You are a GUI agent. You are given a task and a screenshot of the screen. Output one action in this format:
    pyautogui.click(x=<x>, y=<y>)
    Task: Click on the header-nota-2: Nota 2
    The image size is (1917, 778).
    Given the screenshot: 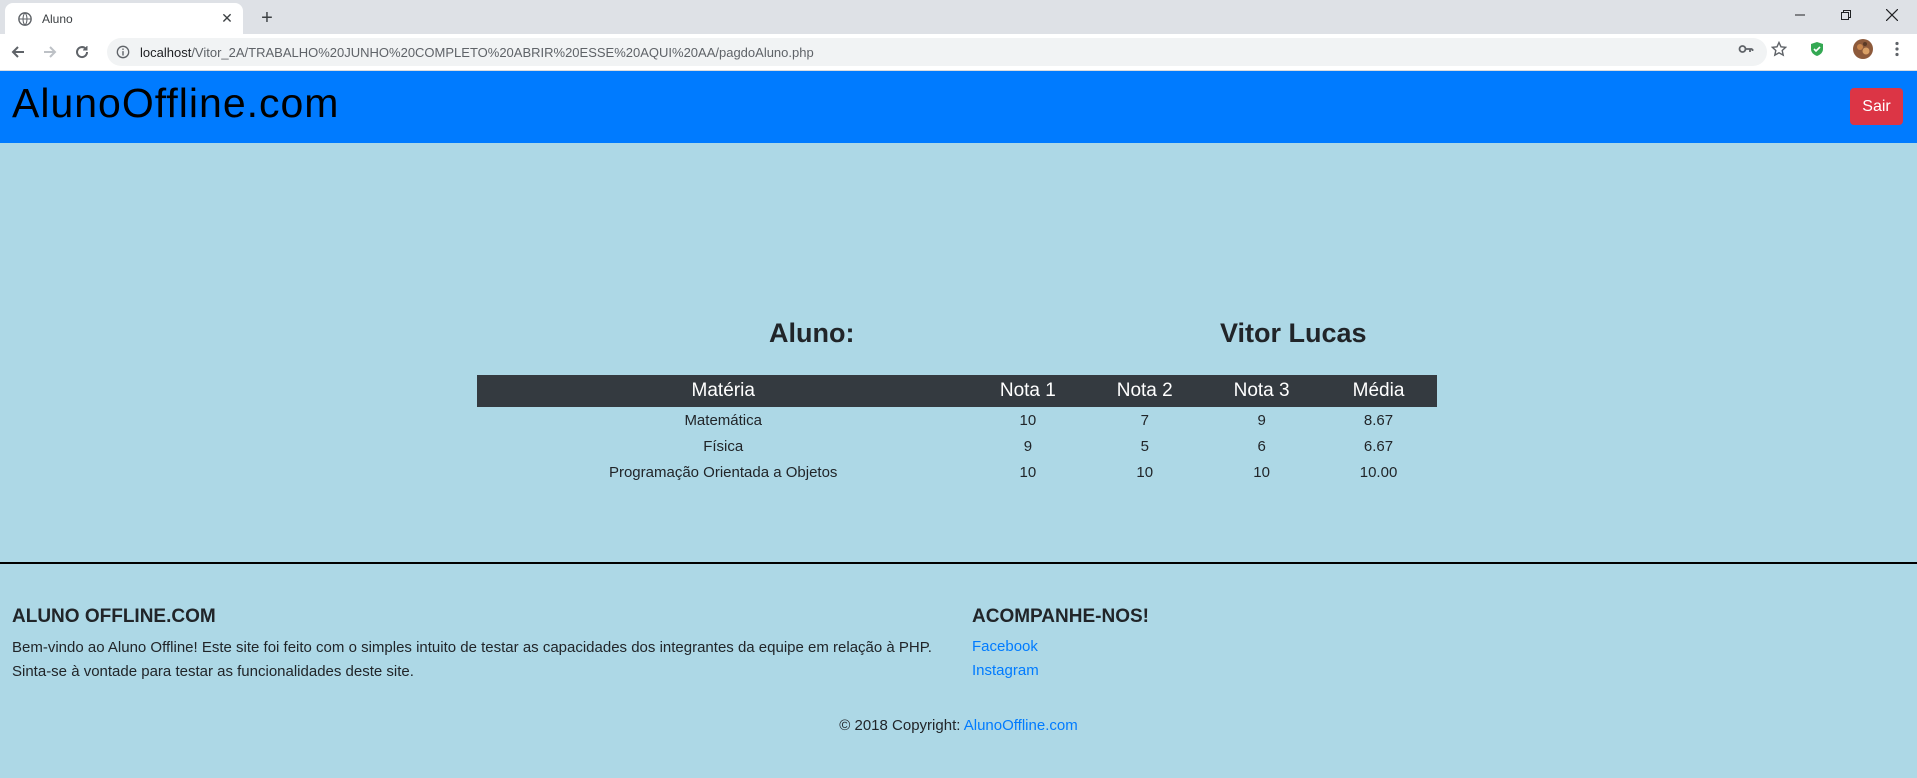 What is the action you would take?
    pyautogui.click(x=1144, y=390)
    